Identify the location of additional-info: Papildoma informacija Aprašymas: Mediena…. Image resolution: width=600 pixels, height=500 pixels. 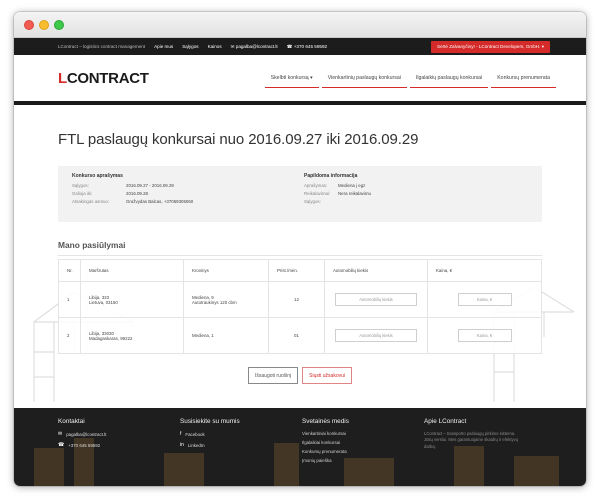
(420, 197).